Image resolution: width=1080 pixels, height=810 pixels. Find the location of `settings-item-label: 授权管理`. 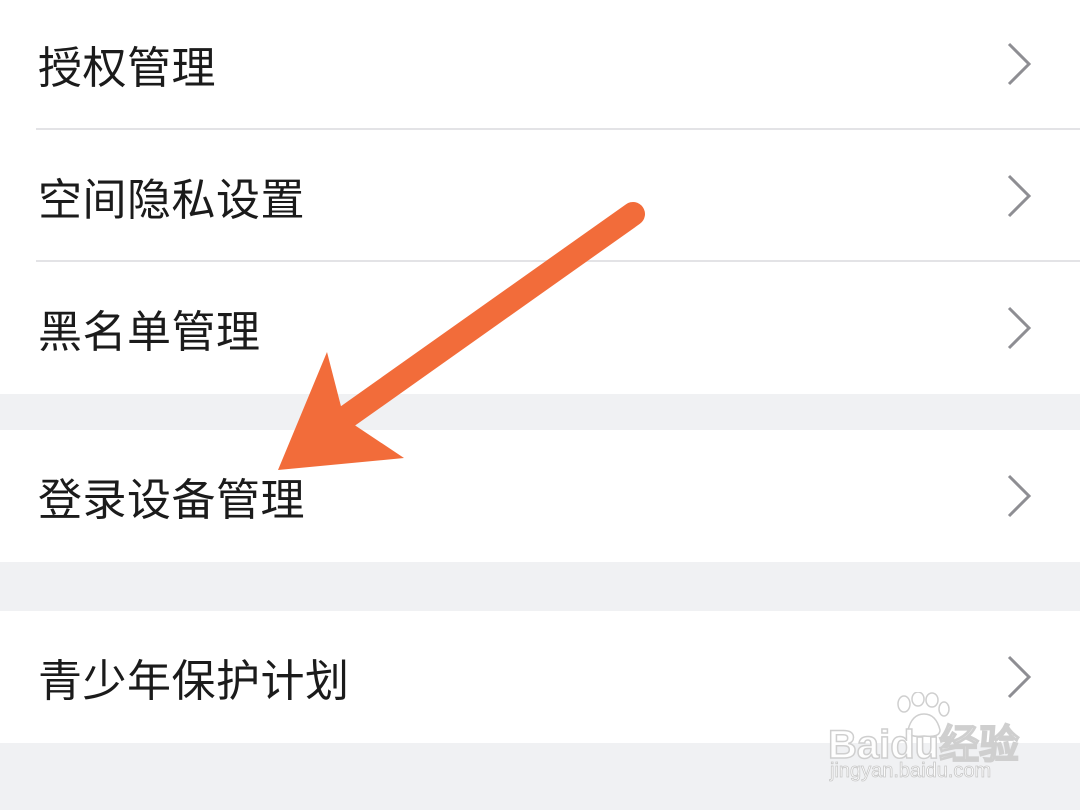

settings-item-label: 授权管理 is located at coordinates (127, 68).